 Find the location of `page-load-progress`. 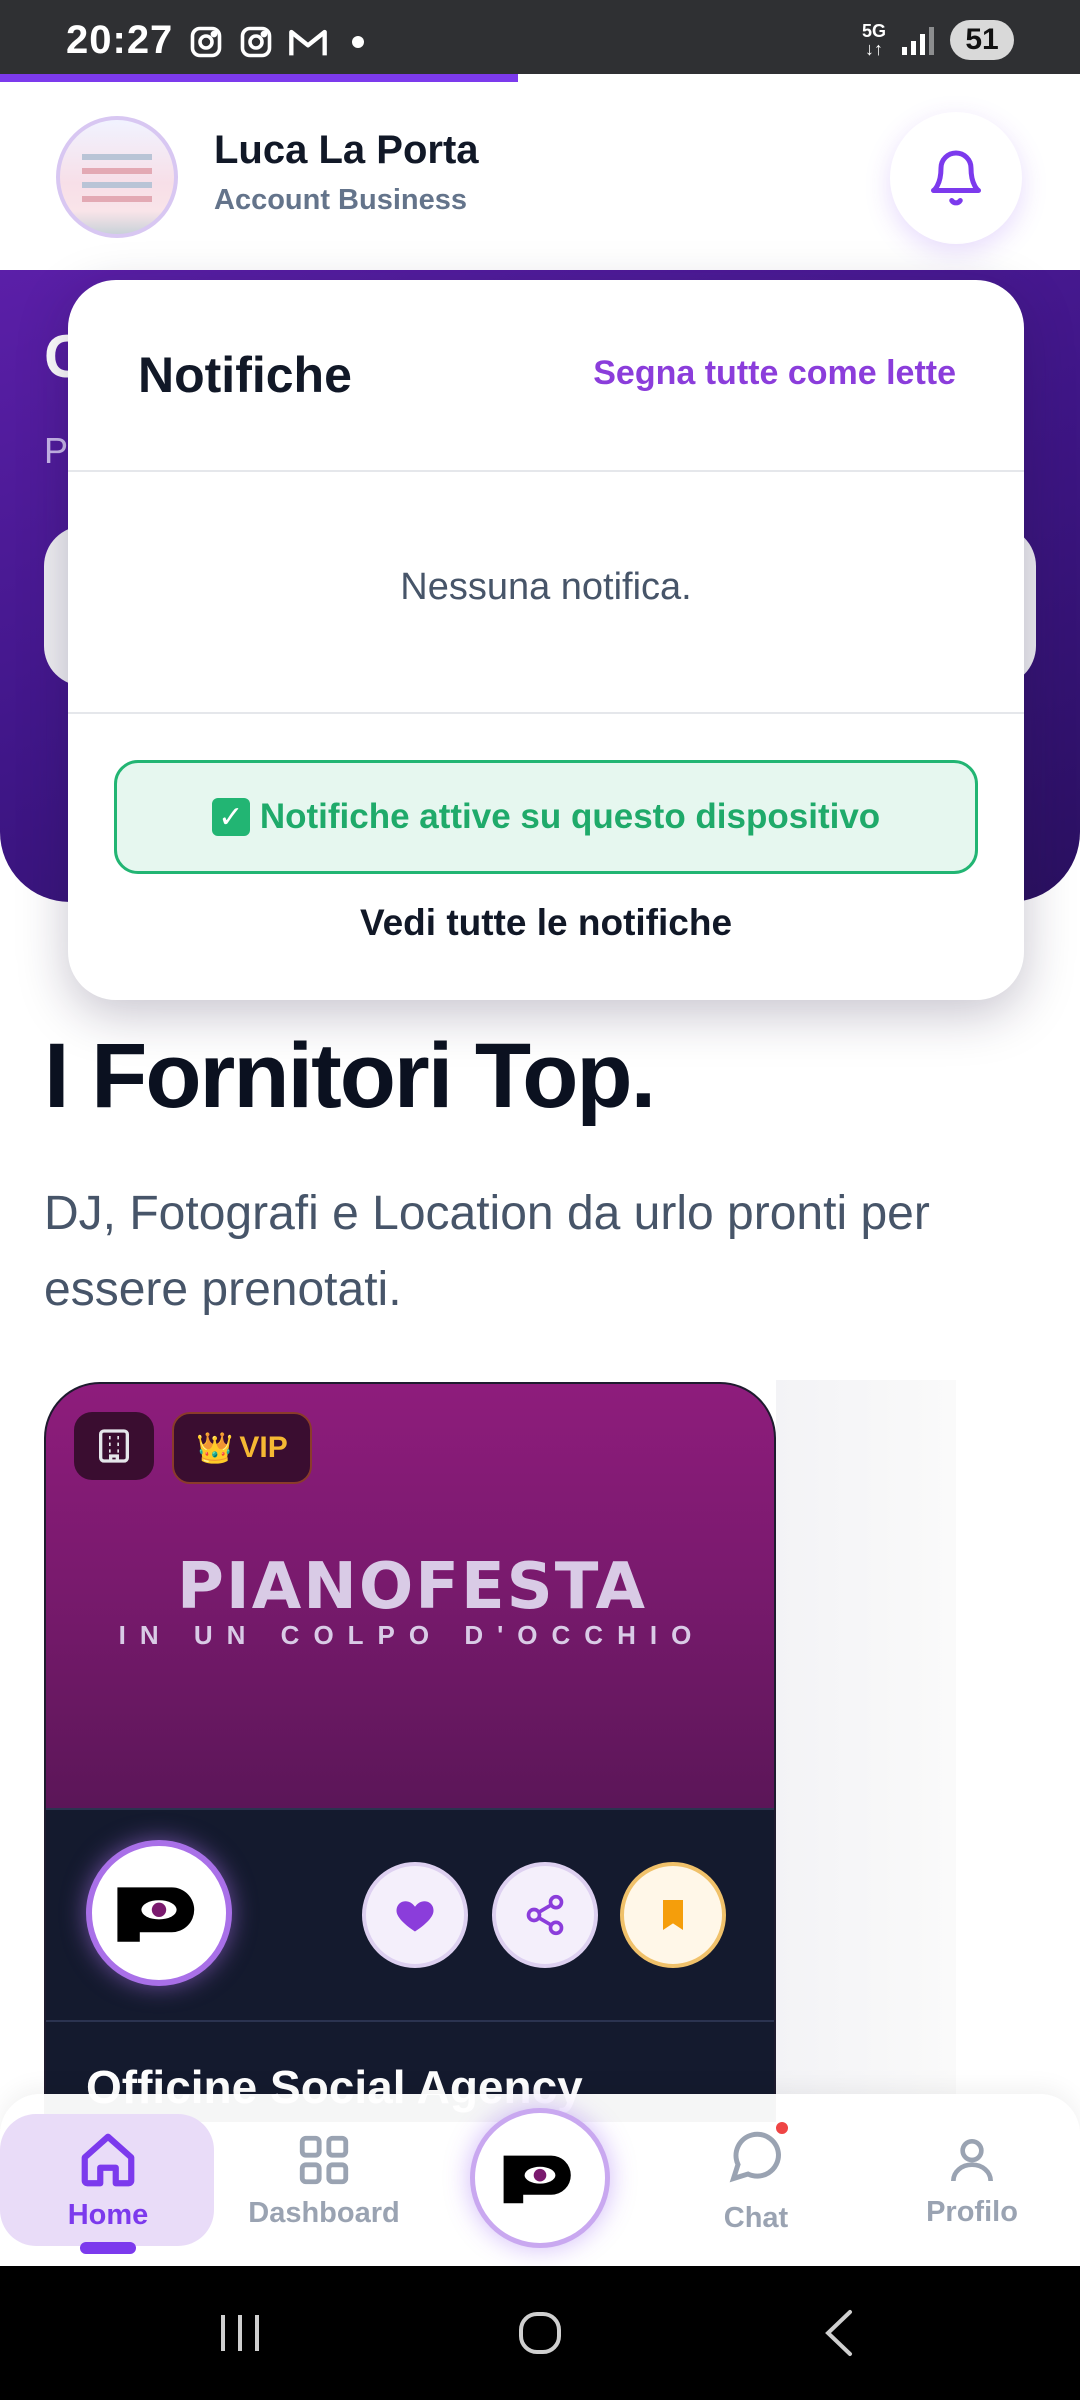

page-load-progress is located at coordinates (540, 78).